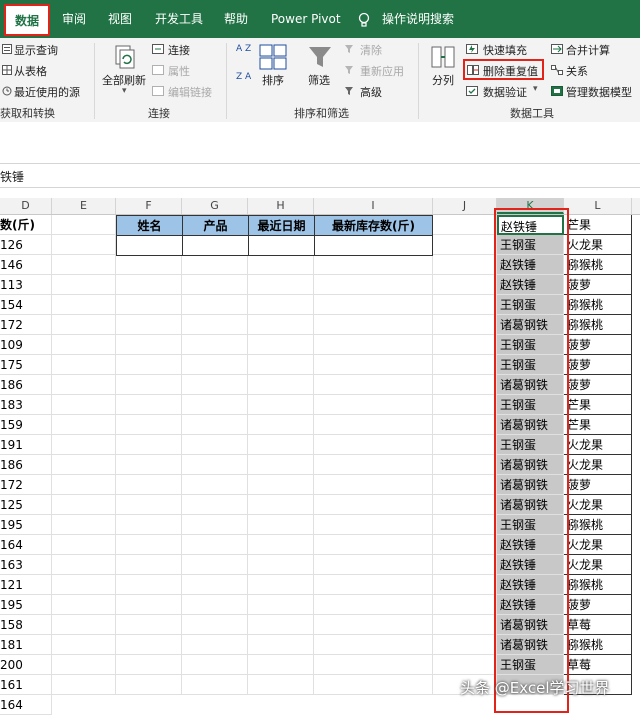  What do you see at coordinates (26, 665) in the screenshot?
I see `cell-d-value: 200` at bounding box center [26, 665].